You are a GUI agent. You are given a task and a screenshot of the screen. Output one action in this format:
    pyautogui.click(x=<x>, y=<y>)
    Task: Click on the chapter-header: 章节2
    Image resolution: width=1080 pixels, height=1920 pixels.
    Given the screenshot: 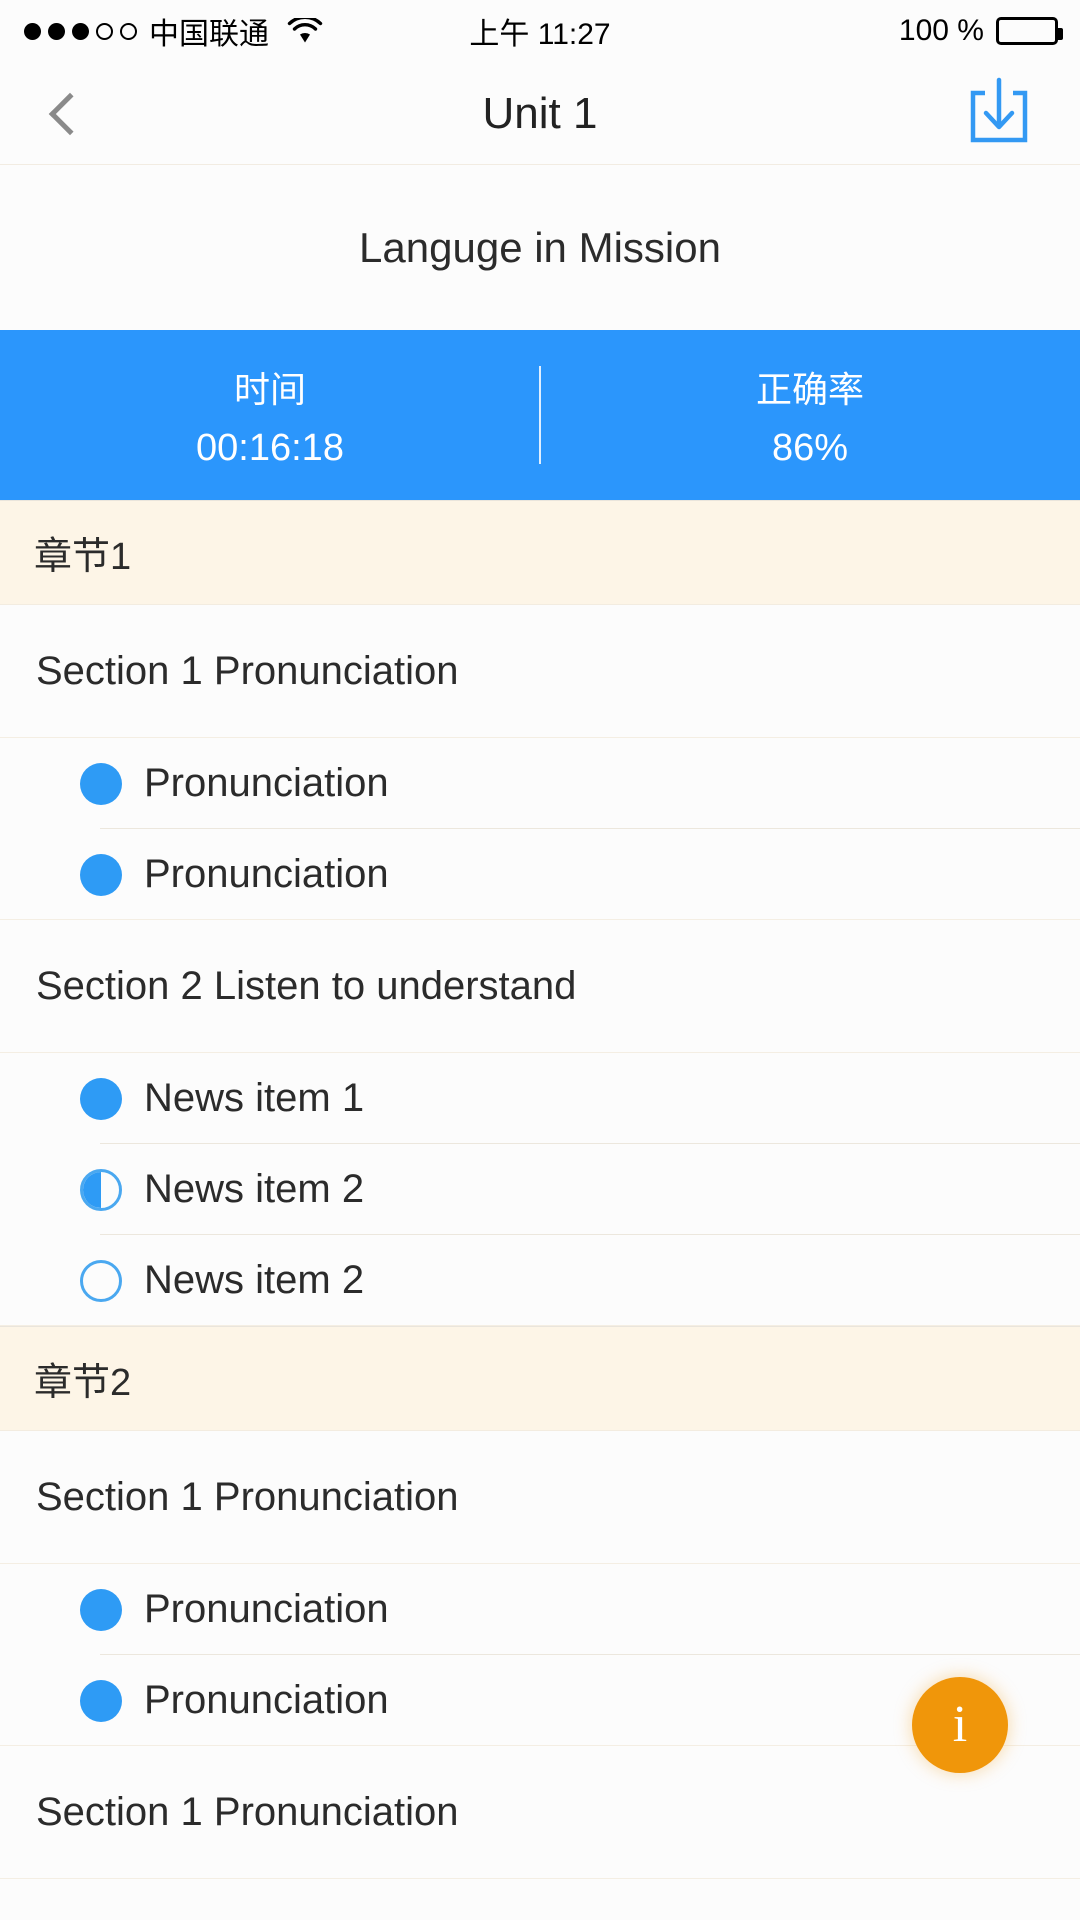 What is the action you would take?
    pyautogui.click(x=540, y=1378)
    